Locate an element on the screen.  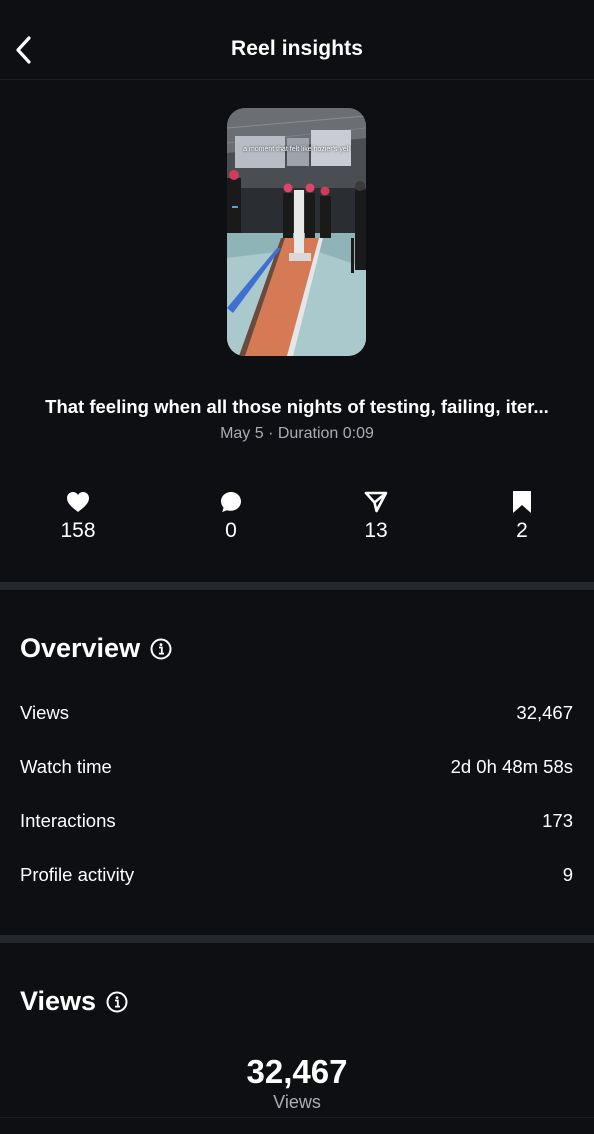
reel-thumbnail: a moment that felt like hozier's yell is located at coordinates (296, 232).